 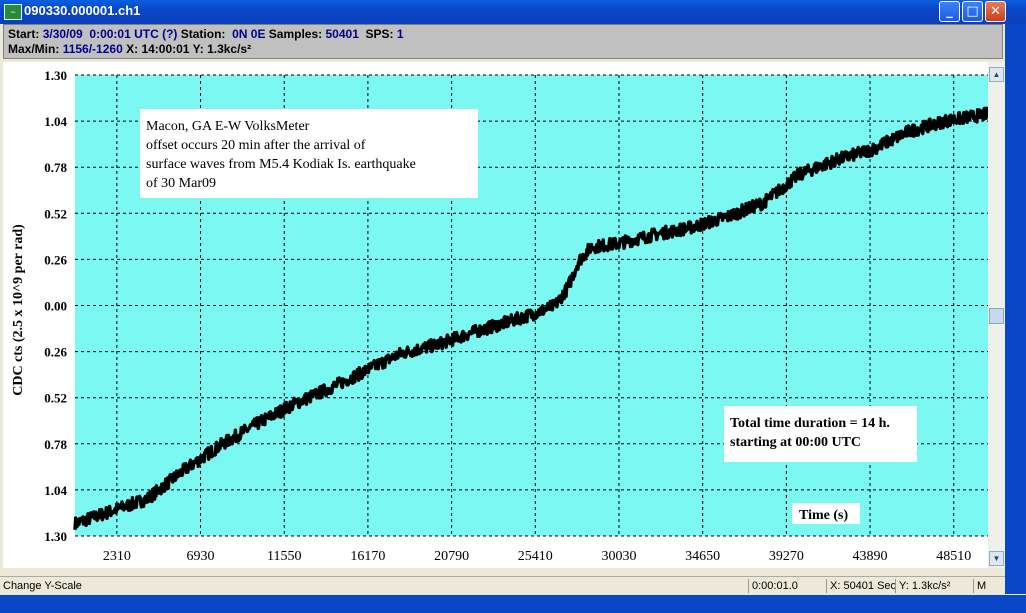 I want to click on minimize-button: _, so click(x=949, y=11).